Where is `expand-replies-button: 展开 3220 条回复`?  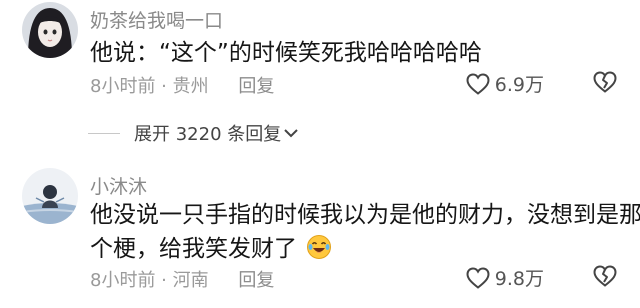
expand-replies-button: 展开 3220 条回复 is located at coordinates (193, 133).